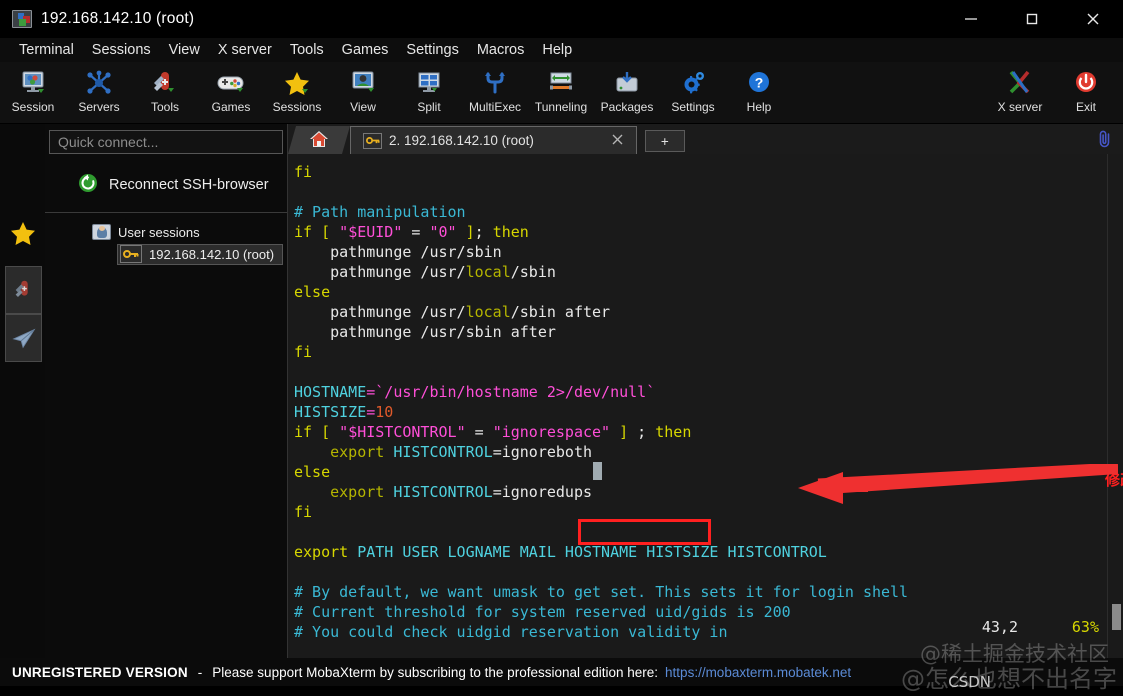  I want to click on menu-item-help: Help, so click(557, 50).